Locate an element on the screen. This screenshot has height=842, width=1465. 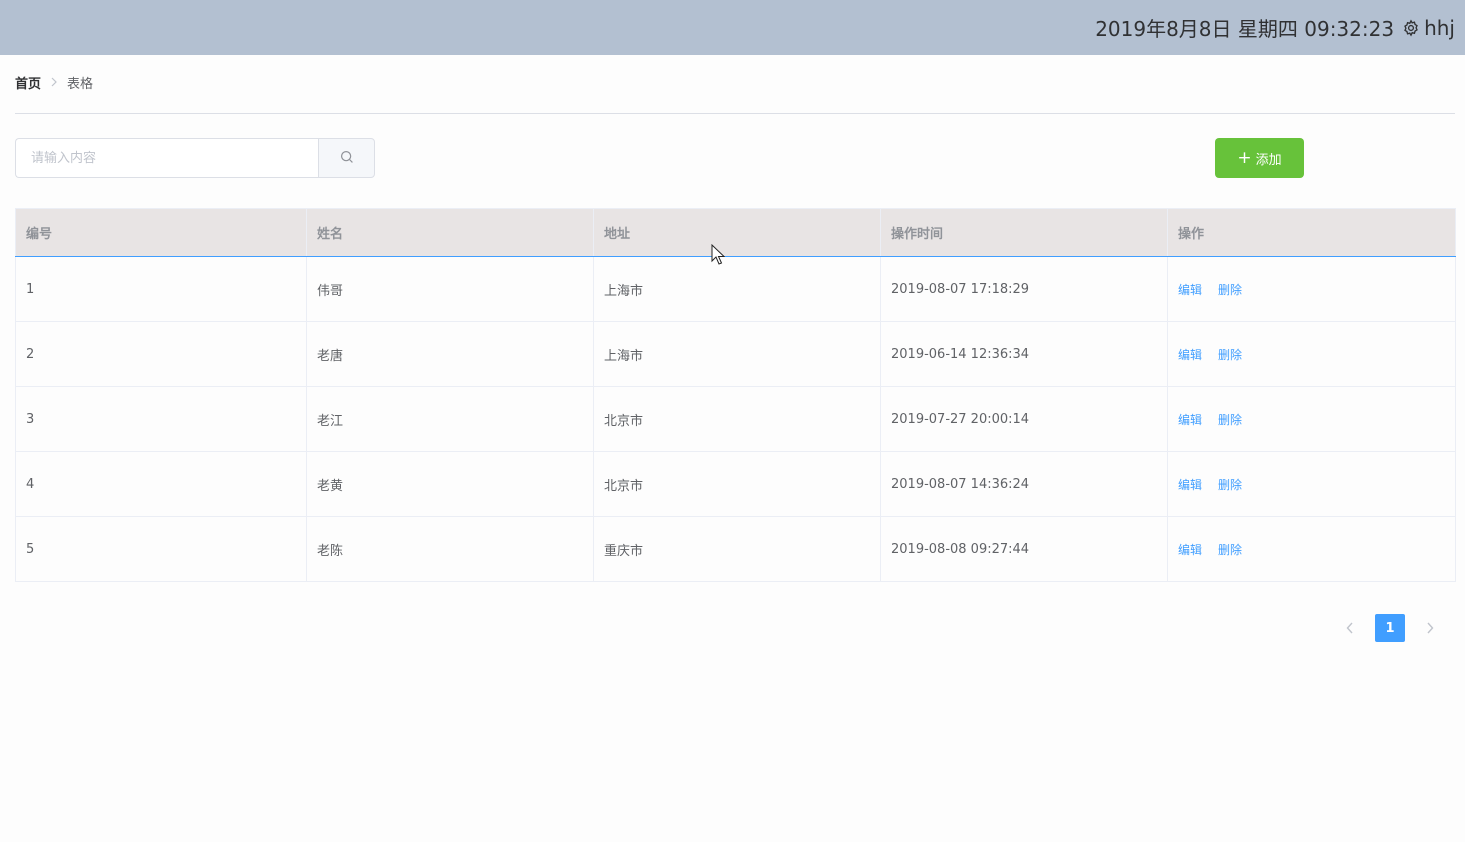
cell-id: 3 is located at coordinates (161, 419).